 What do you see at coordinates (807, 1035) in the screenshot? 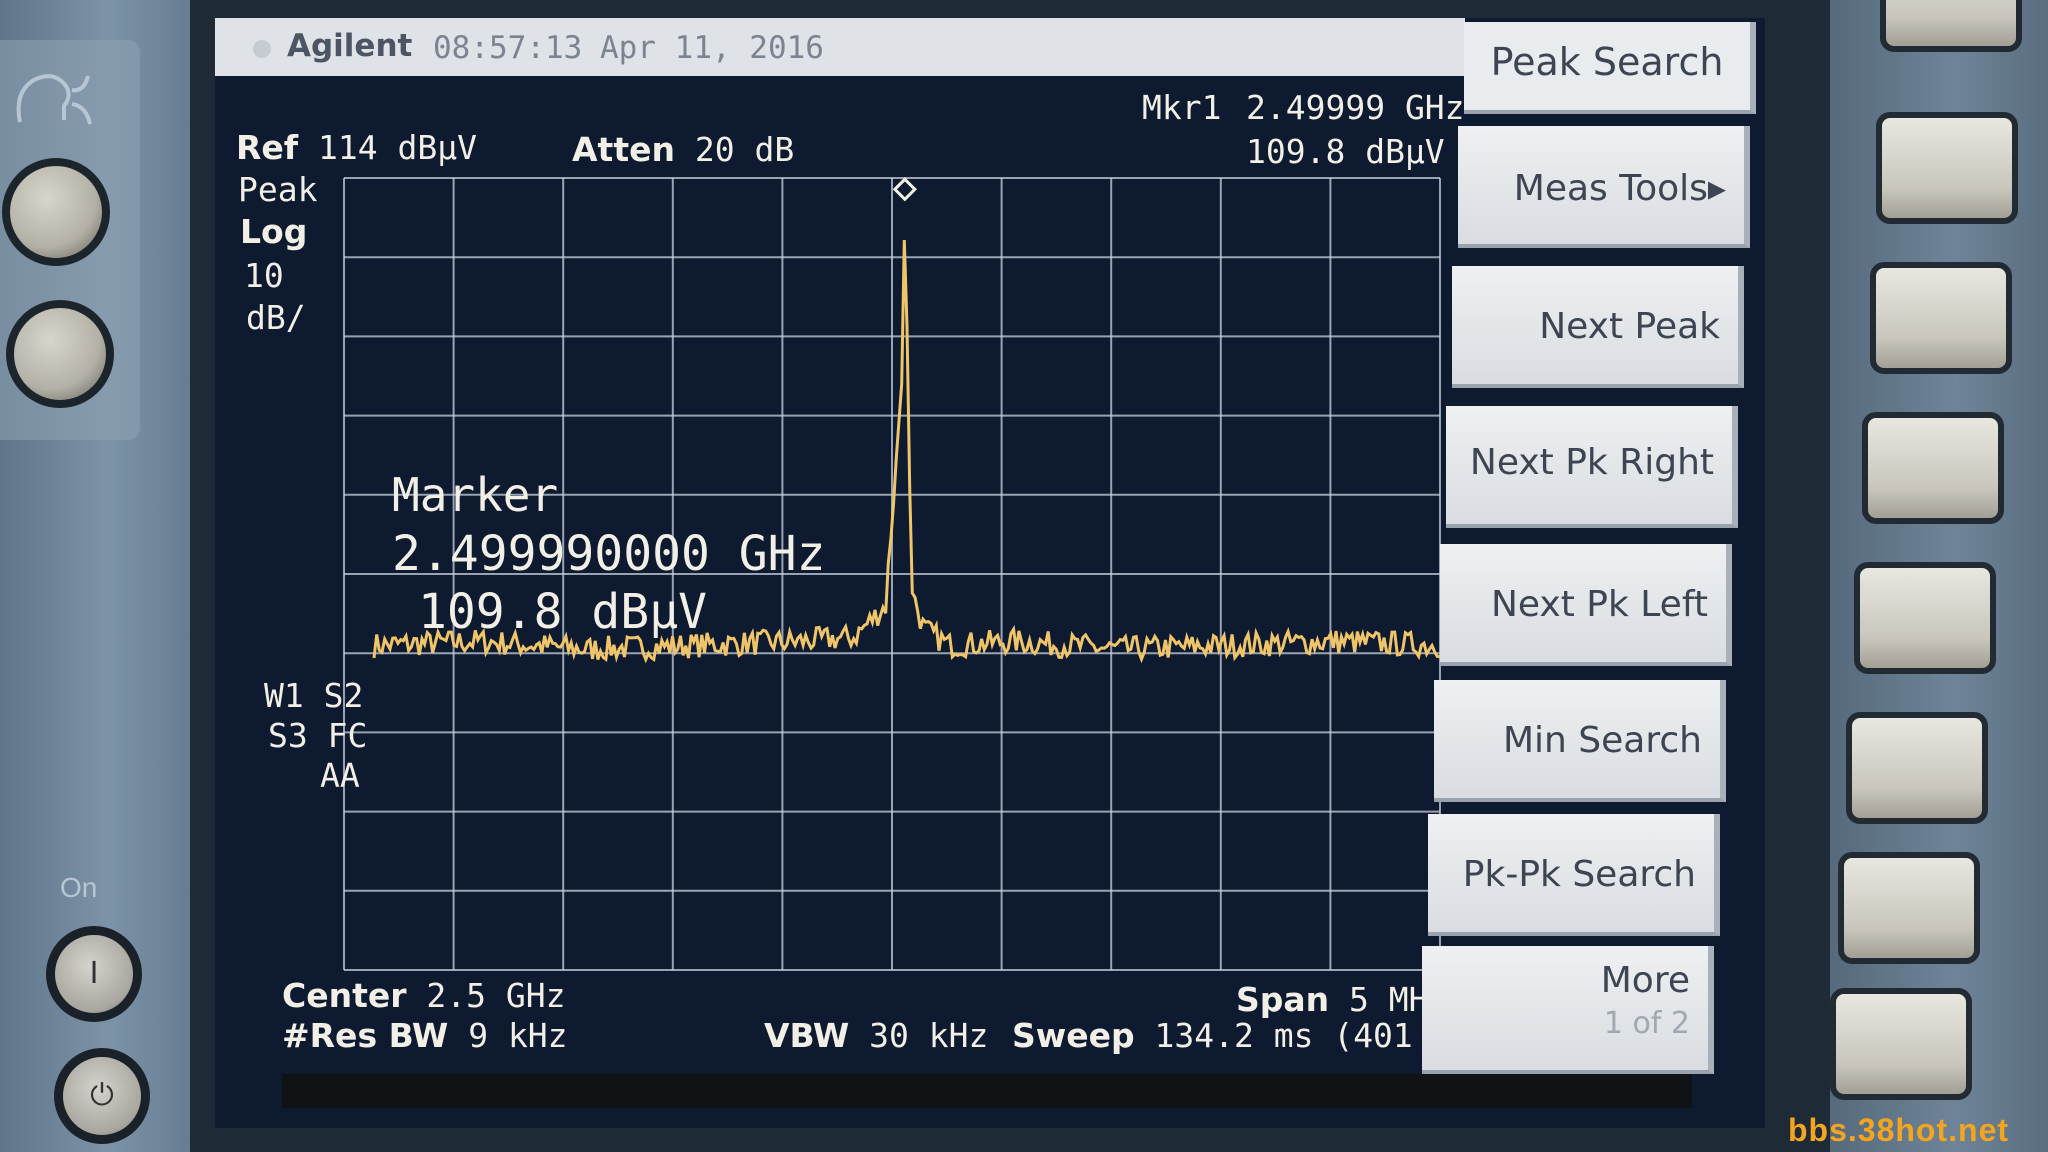
I see `vbw-key: VBW` at bounding box center [807, 1035].